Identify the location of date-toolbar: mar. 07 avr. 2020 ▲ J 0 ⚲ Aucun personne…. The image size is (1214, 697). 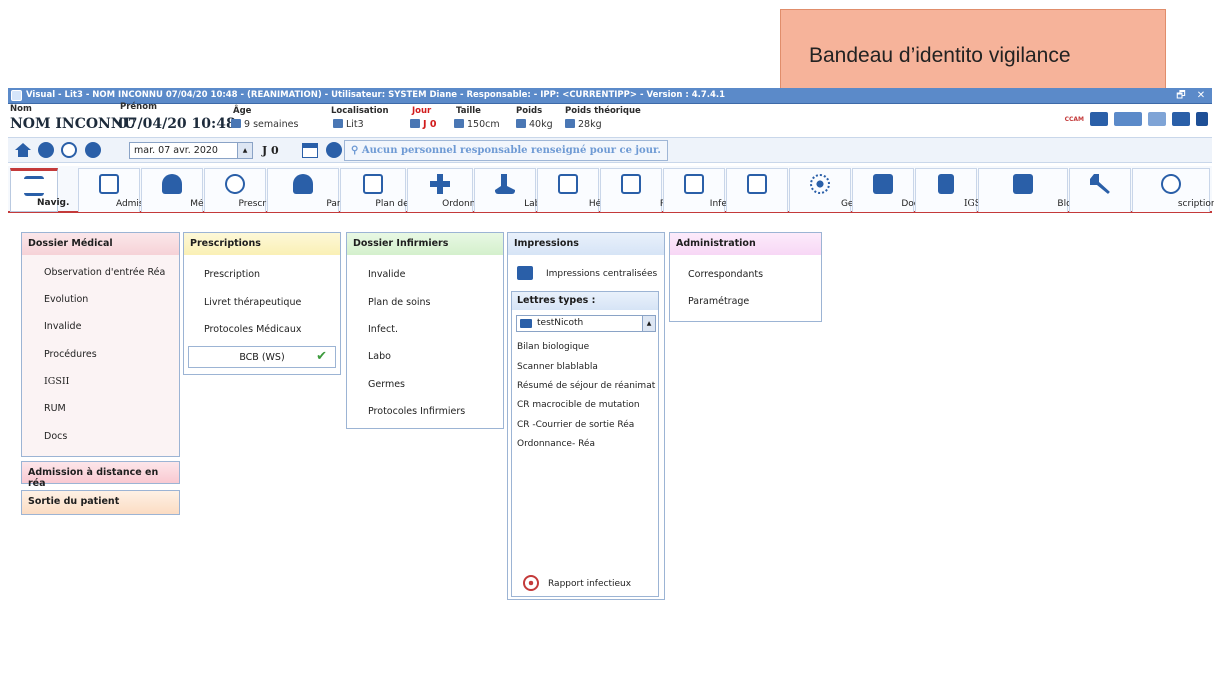
(610, 150).